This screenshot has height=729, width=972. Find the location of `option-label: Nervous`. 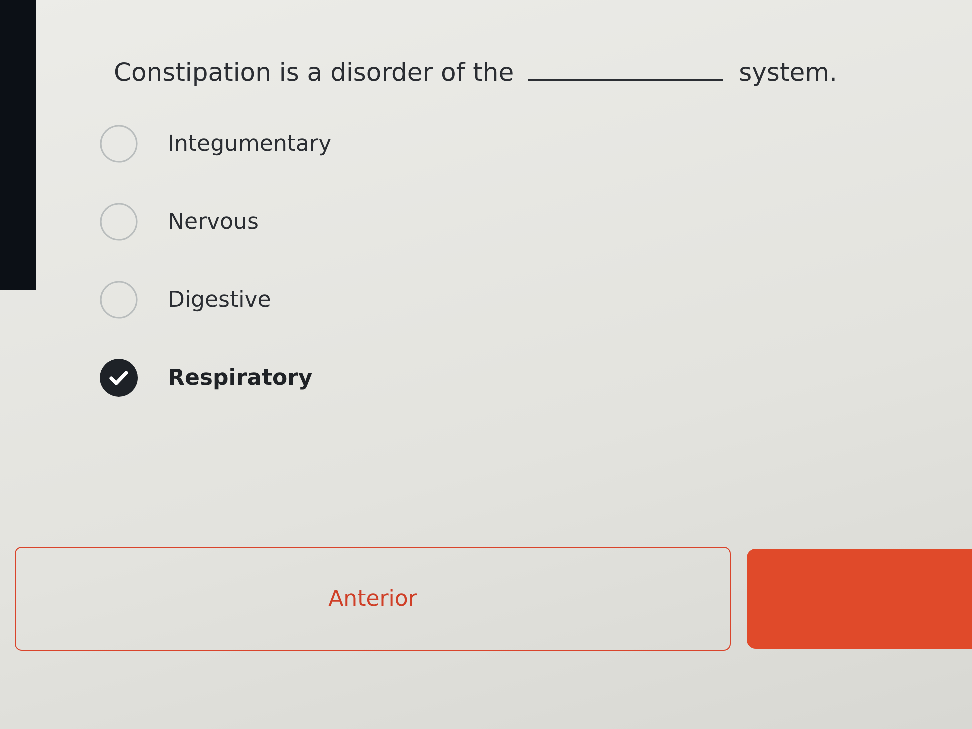

option-label: Nervous is located at coordinates (213, 222).